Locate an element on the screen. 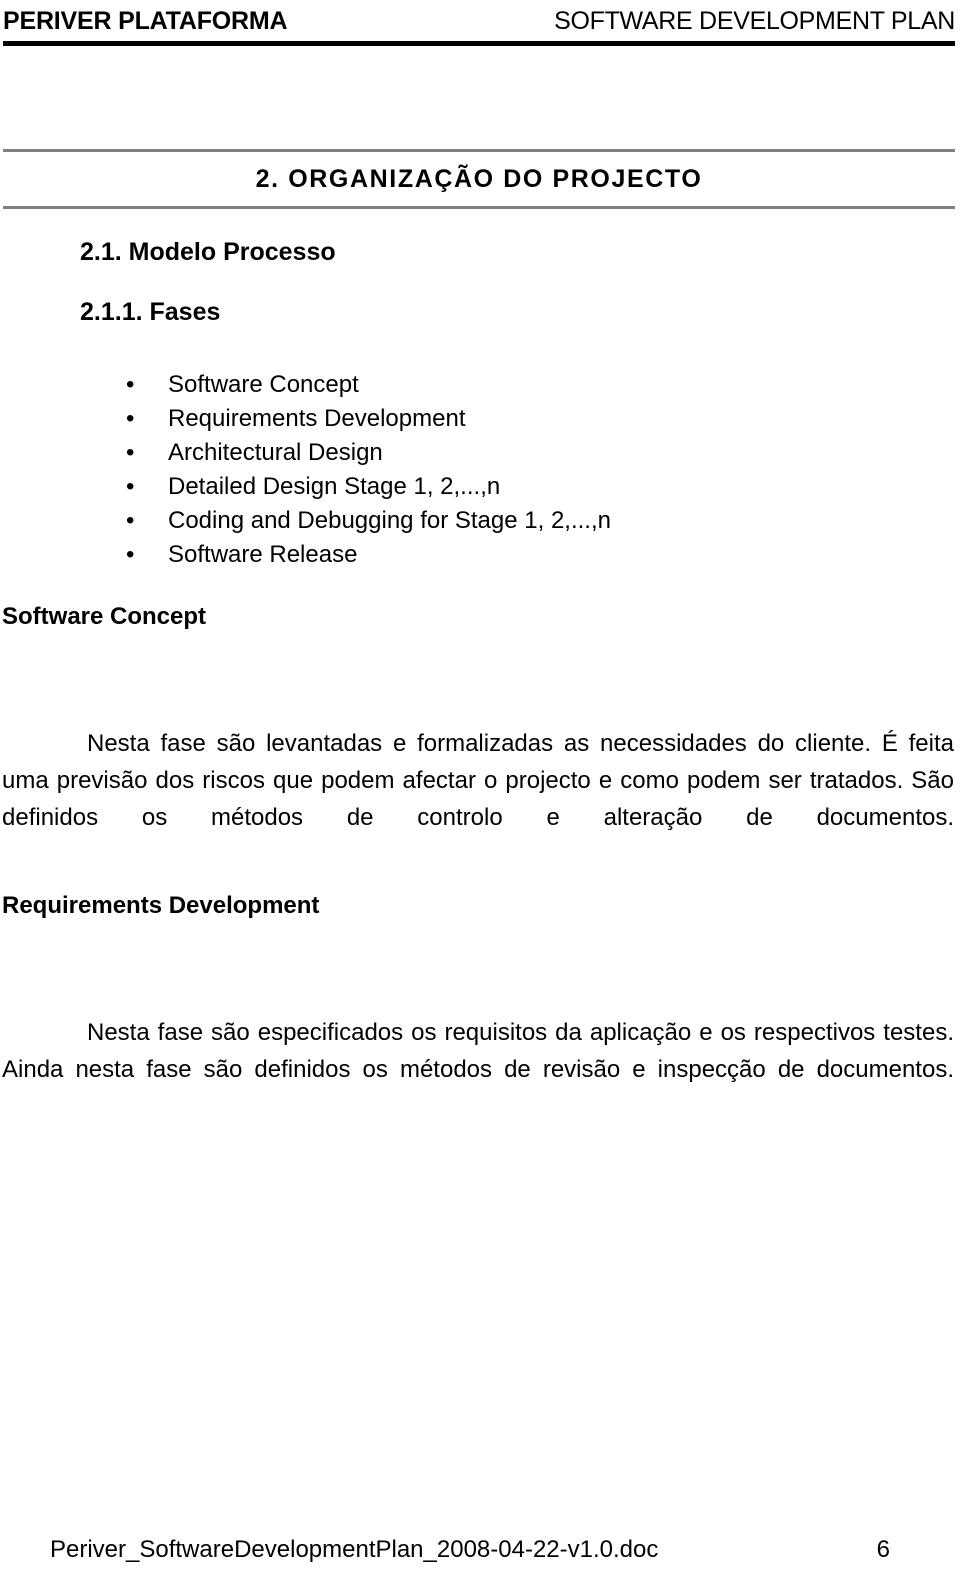  list-item-label: Software Concept is located at coordinates (263, 384).